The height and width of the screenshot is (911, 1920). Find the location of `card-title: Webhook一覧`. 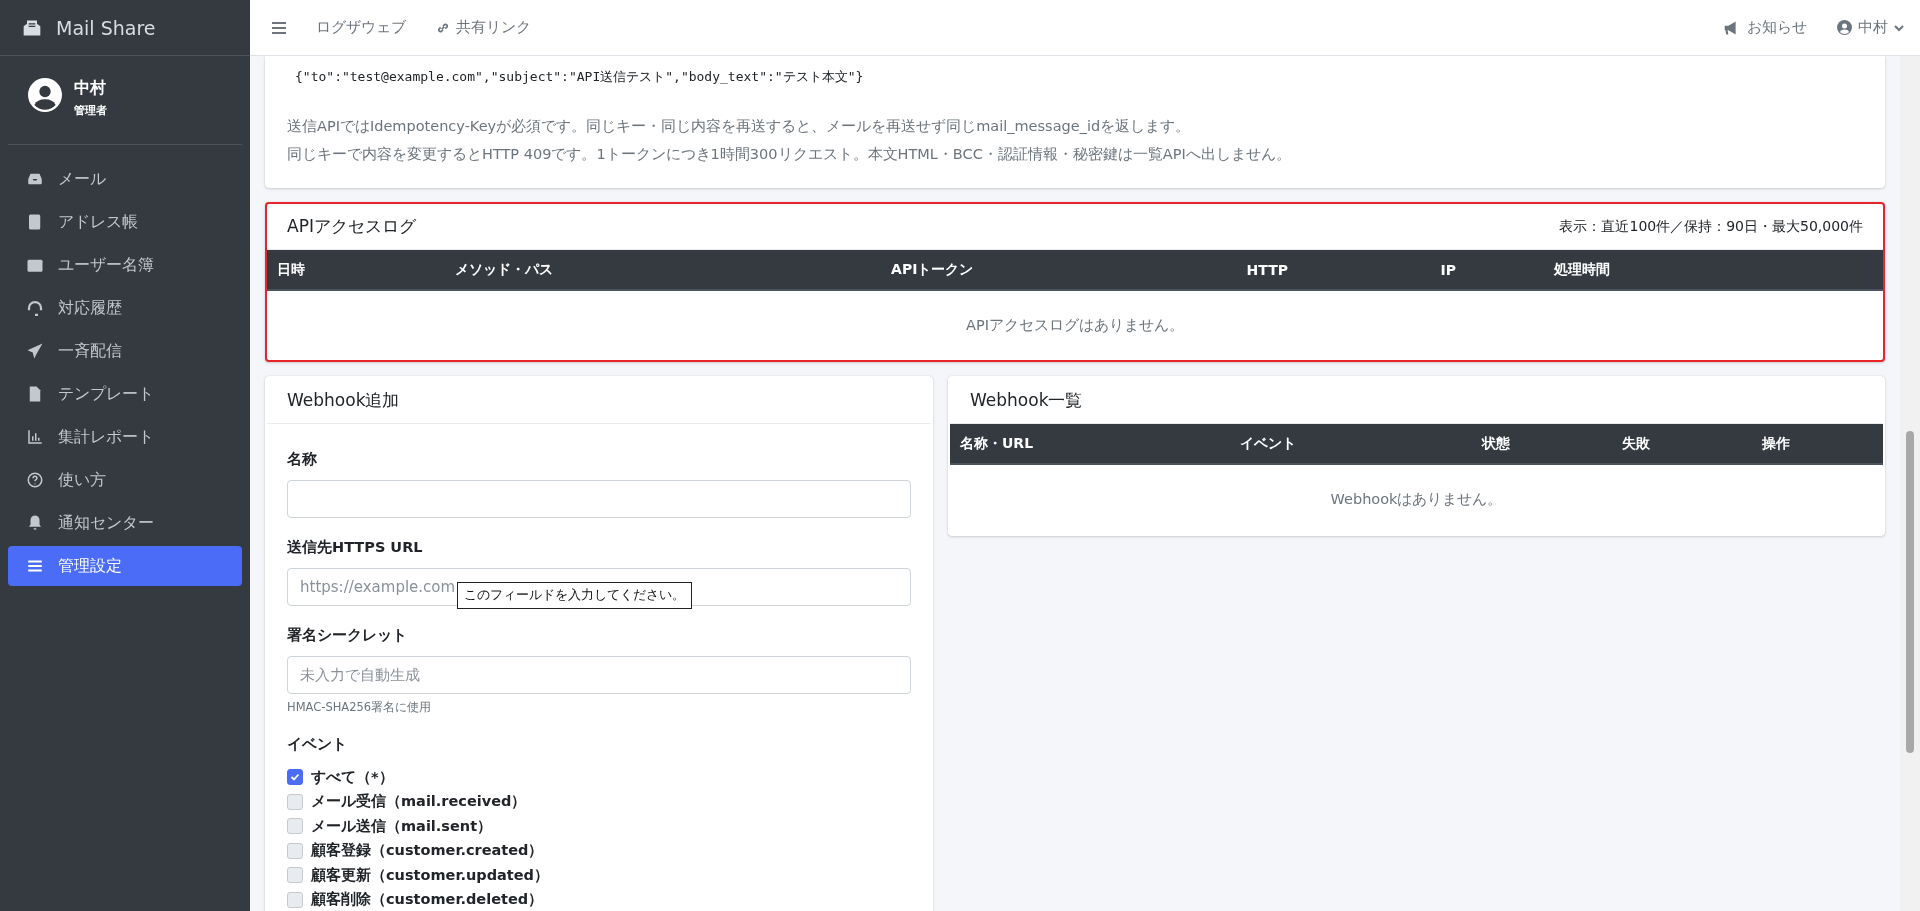

card-title: Webhook一覧 is located at coordinates (1026, 400).